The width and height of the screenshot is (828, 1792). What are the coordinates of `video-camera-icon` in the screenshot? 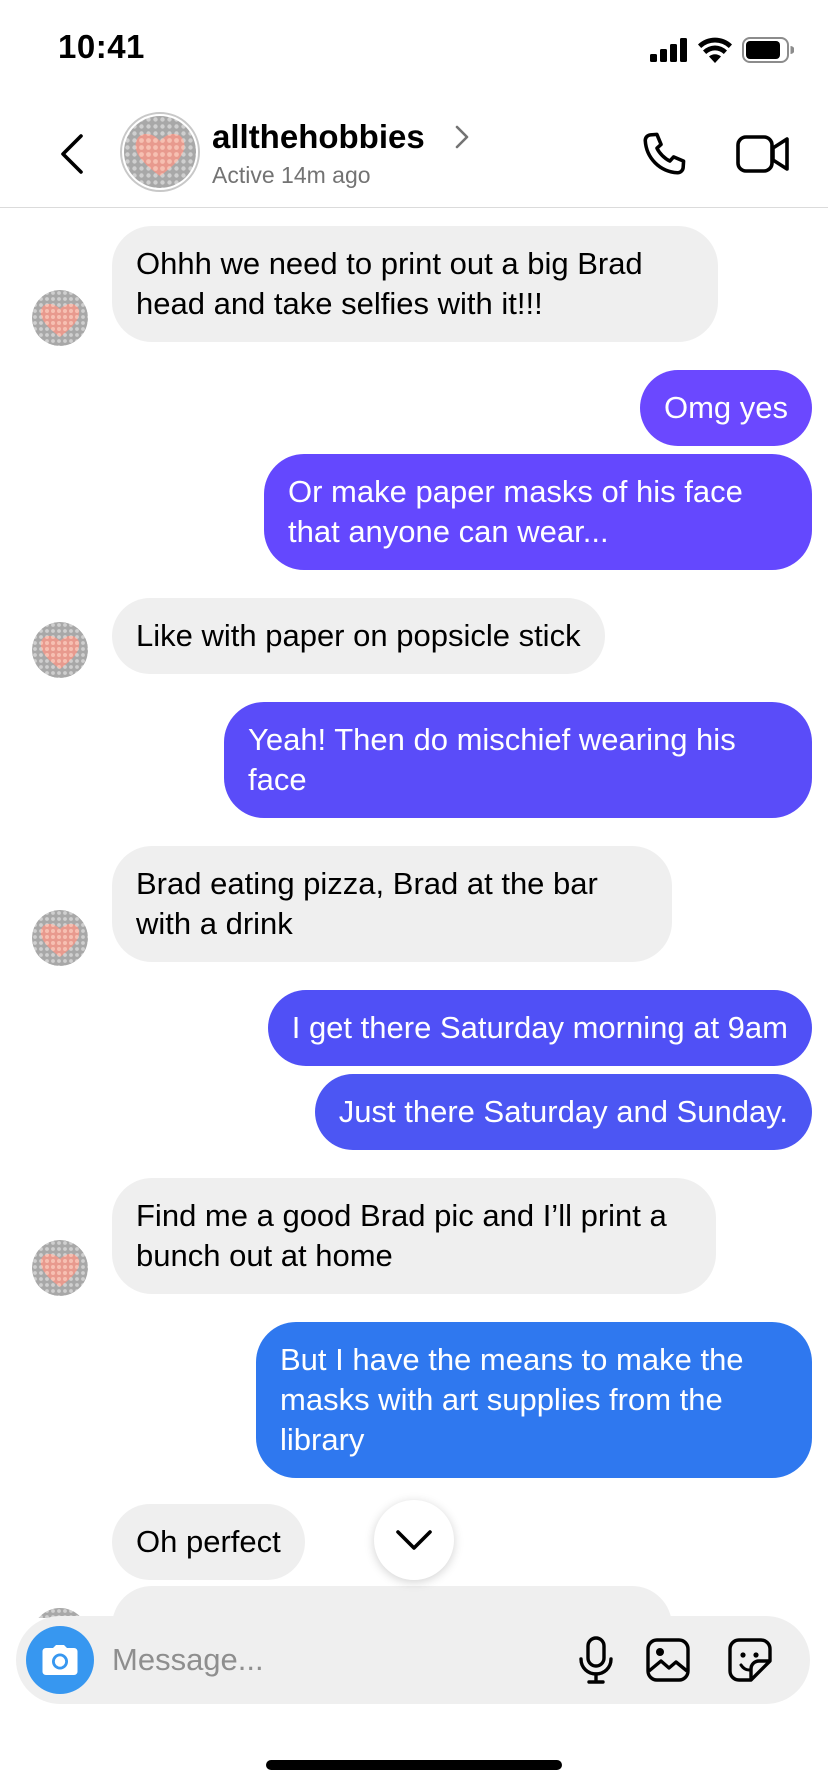 It's located at (762, 154).